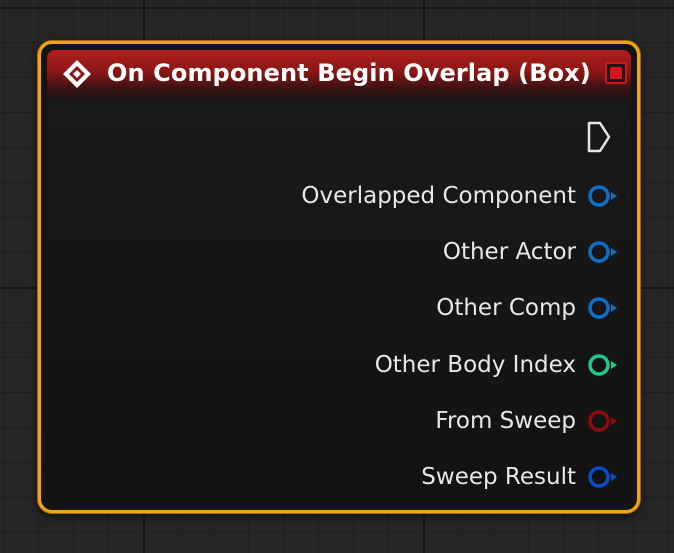 Image resolution: width=674 pixels, height=553 pixels. What do you see at coordinates (475, 365) in the screenshot?
I see `pin-label: Other Body Index` at bounding box center [475, 365].